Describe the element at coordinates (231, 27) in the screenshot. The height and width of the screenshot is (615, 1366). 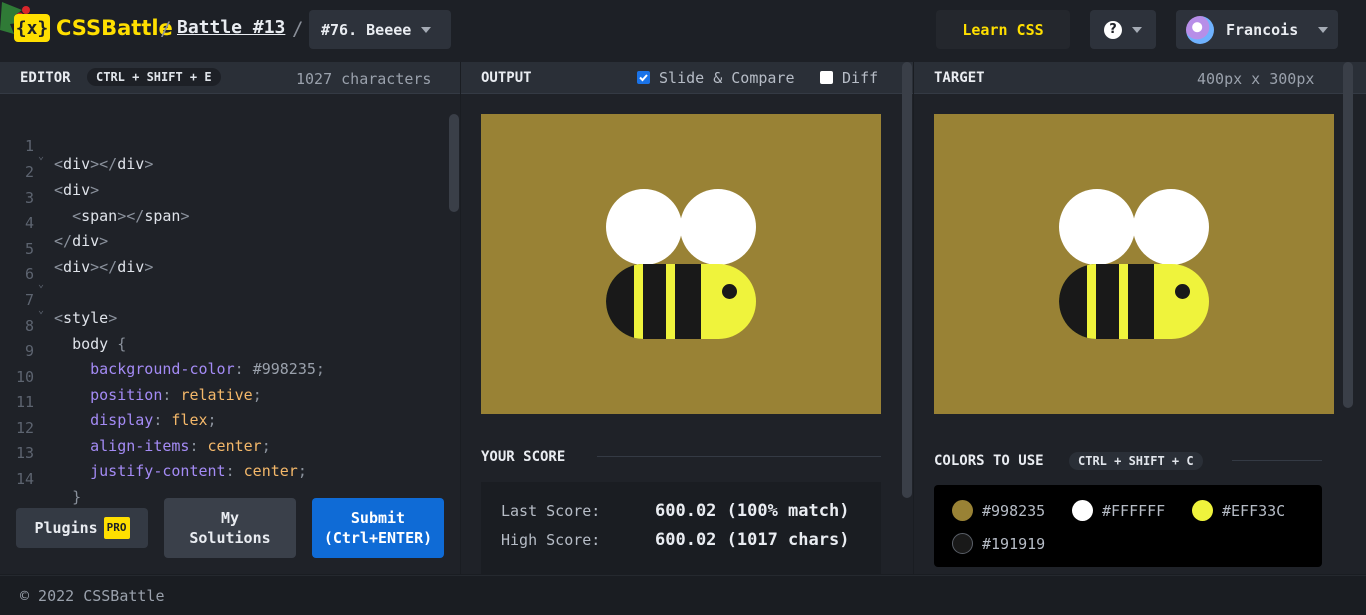
I see `battle-link: Battle #13` at that location.